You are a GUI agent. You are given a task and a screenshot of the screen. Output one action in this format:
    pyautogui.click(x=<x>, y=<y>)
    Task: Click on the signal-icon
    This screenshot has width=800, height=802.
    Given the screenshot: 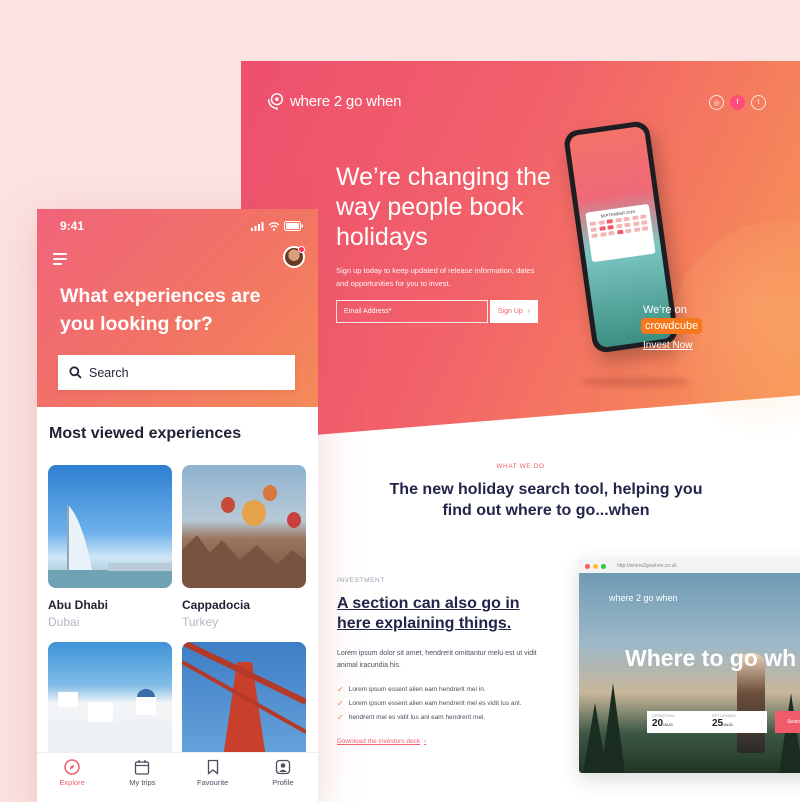 What is the action you would take?
    pyautogui.click(x=257, y=226)
    